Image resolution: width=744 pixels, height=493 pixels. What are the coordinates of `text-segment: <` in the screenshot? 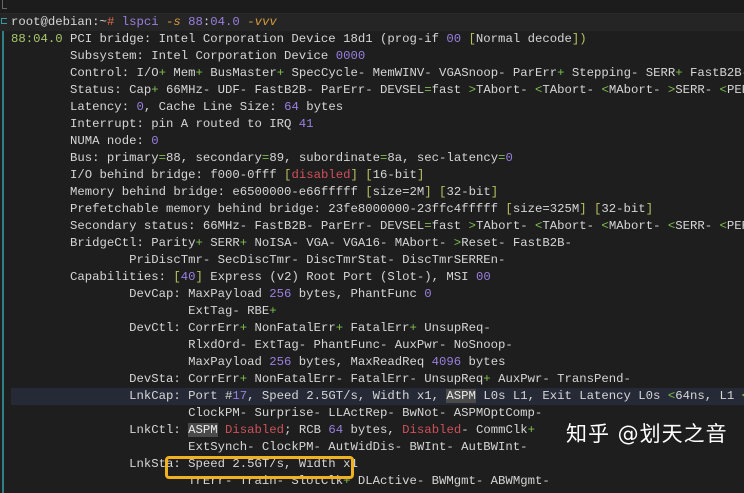 It's located at (605, 90).